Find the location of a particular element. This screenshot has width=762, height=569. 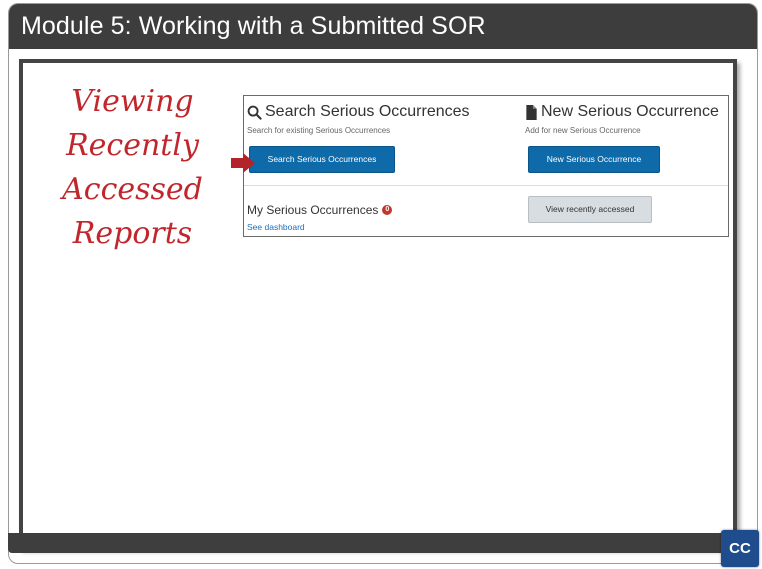

handwritten-line-4: Reports is located at coordinates (132, 233).